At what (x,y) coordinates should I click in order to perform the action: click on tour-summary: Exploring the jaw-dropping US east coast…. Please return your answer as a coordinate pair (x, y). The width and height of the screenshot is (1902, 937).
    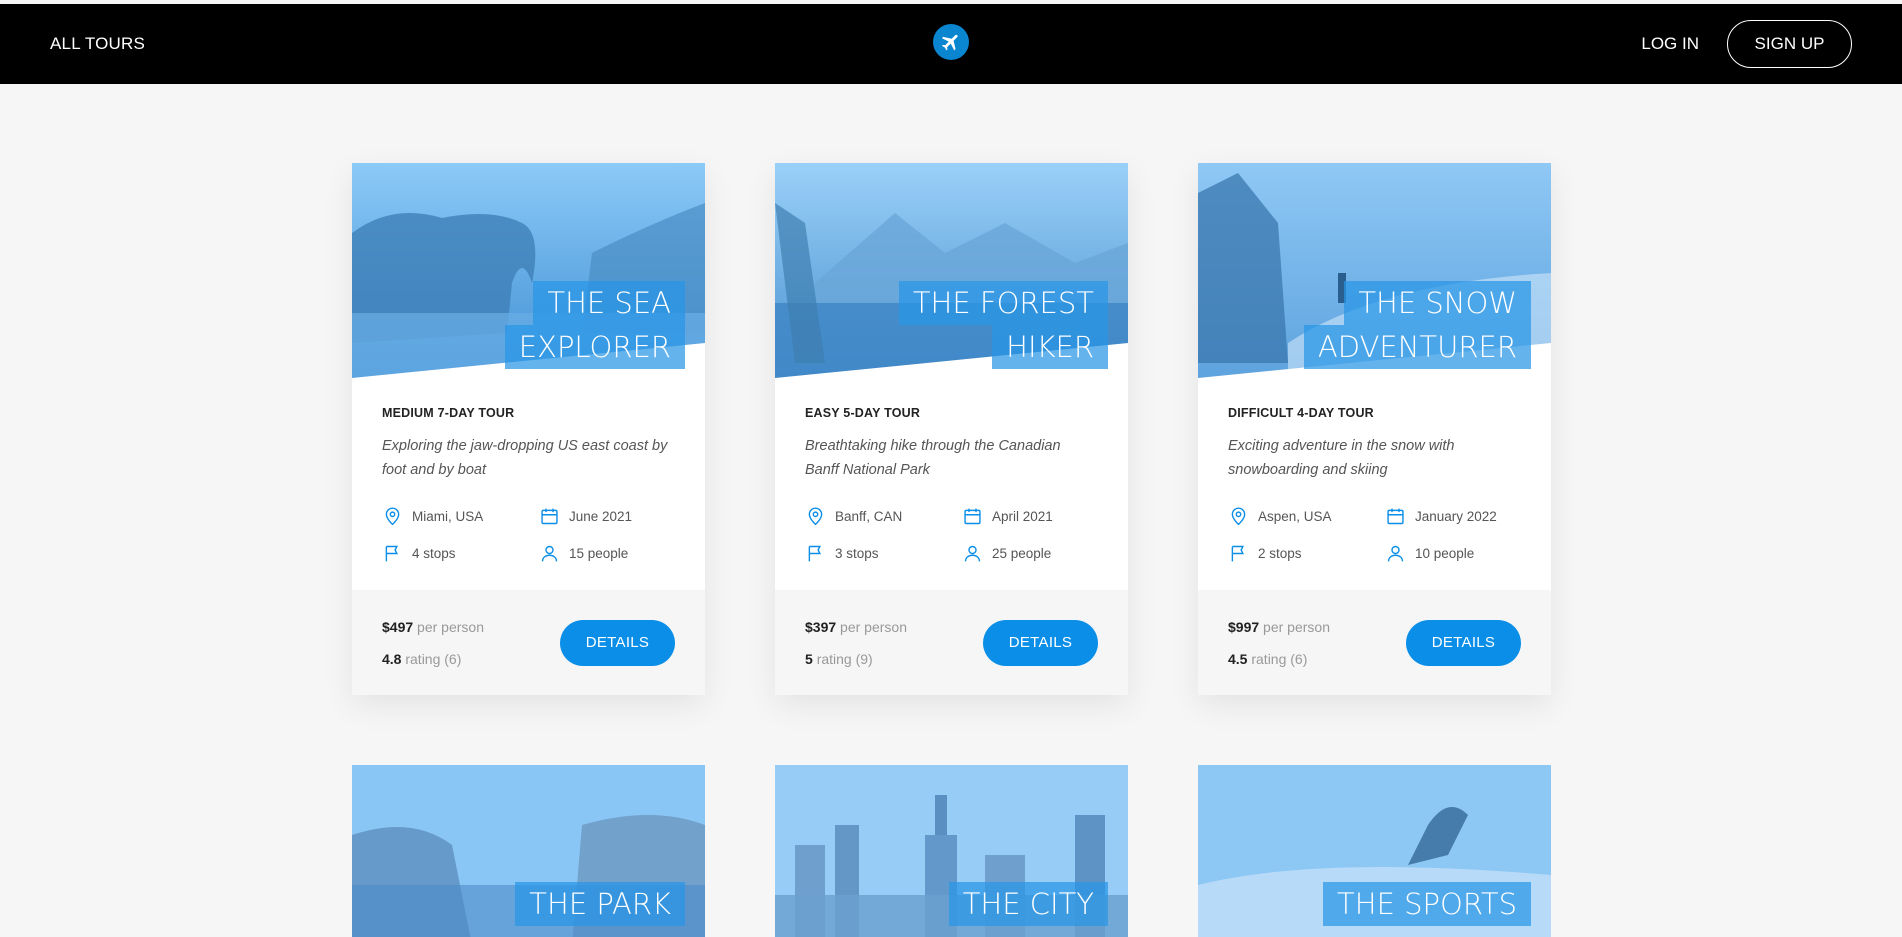
    Looking at the image, I should click on (525, 458).